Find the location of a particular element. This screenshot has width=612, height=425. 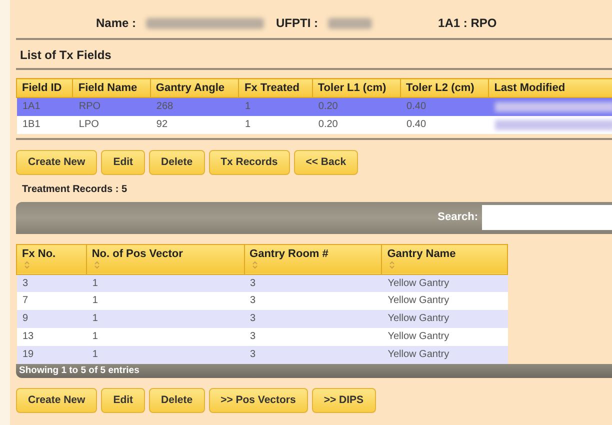

table-cell: 7 is located at coordinates (51, 301).